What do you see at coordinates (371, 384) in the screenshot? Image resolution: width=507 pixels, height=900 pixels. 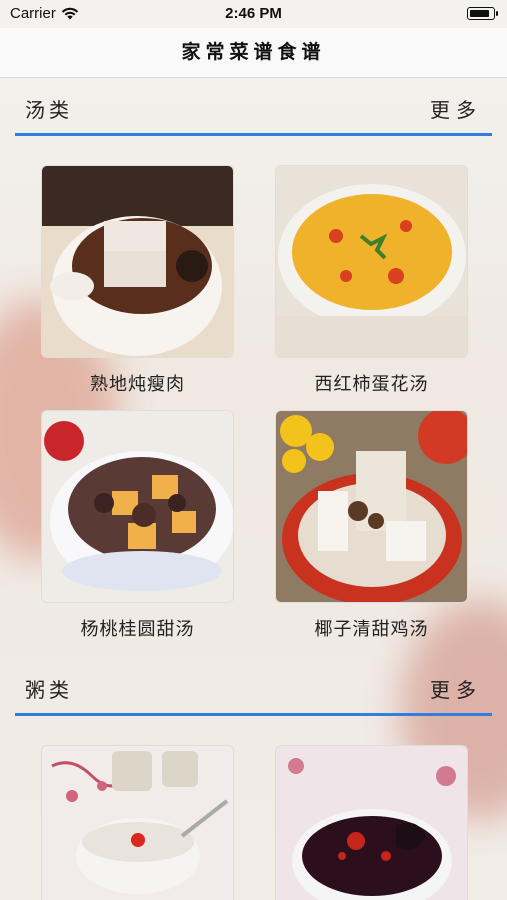 I see `recipe-name: 西红柿蛋花汤` at bounding box center [371, 384].